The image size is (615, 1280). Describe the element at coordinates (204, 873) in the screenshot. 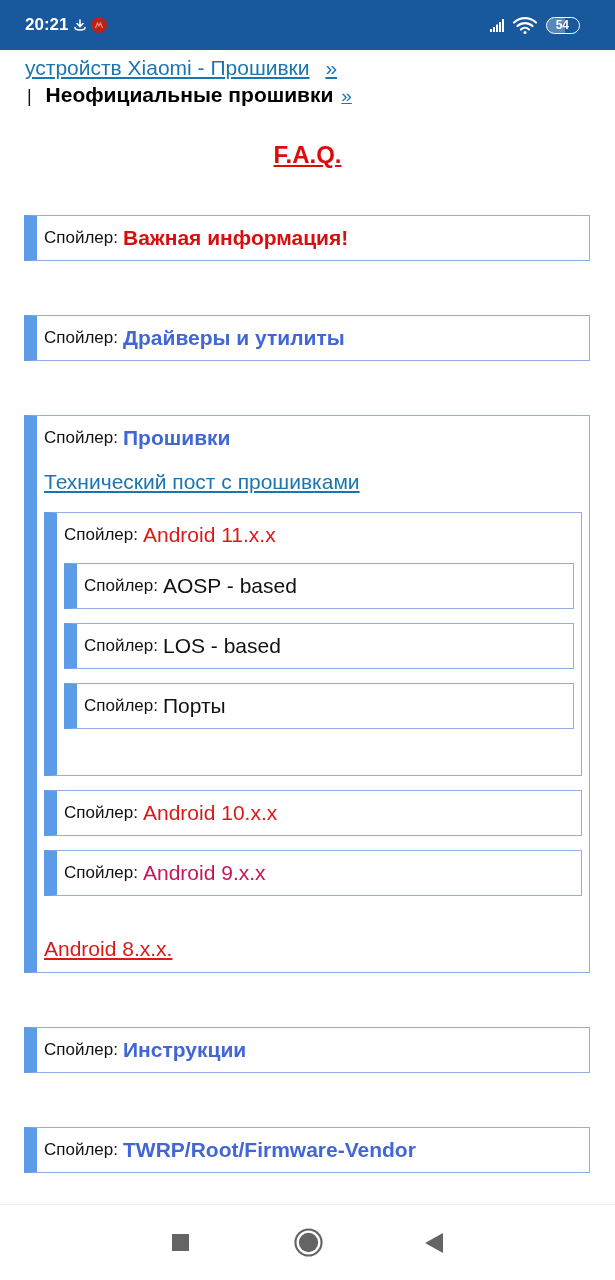

I see `spoiler-title: Android 9.x.x` at that location.